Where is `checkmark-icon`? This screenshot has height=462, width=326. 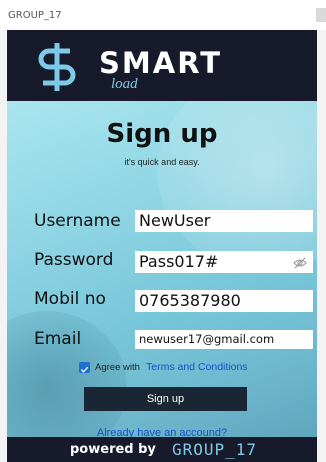
checkmark-icon is located at coordinates (84, 369).